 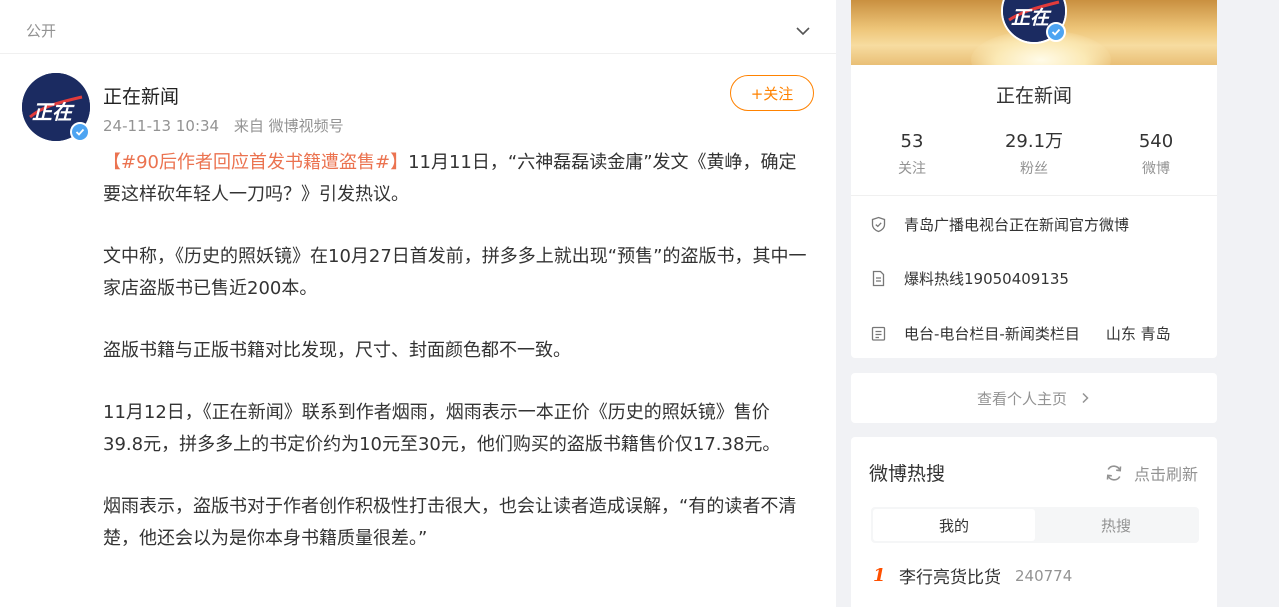 What do you see at coordinates (141, 95) in the screenshot?
I see `author-name: 正在新闻` at bounding box center [141, 95].